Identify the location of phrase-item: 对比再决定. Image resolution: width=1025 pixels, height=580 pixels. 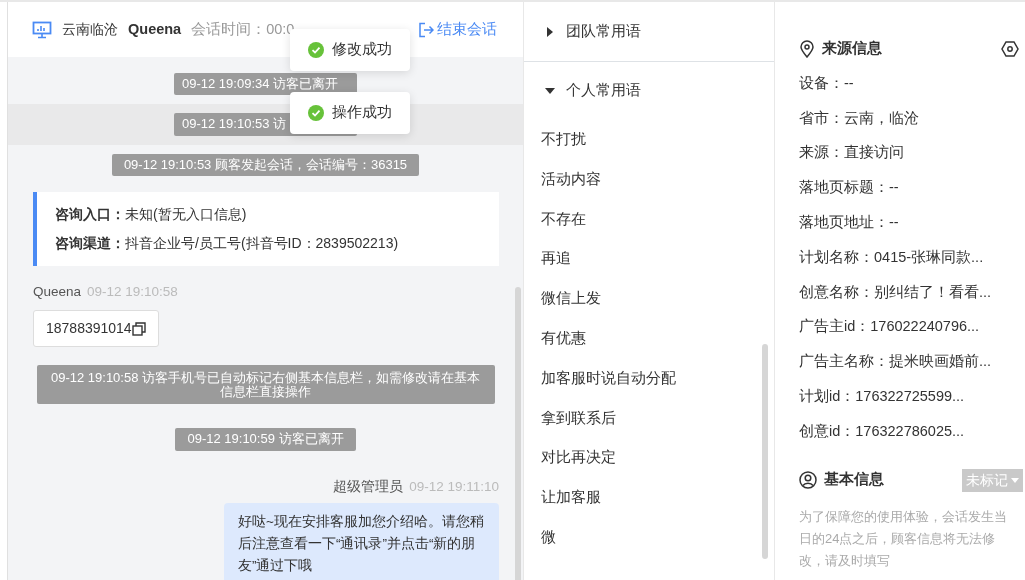
(649, 458).